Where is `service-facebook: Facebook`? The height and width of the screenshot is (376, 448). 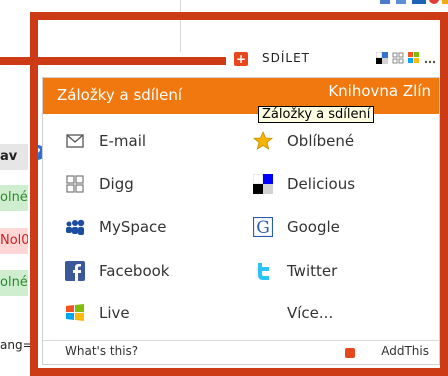
service-facebook: Facebook is located at coordinates (140, 271).